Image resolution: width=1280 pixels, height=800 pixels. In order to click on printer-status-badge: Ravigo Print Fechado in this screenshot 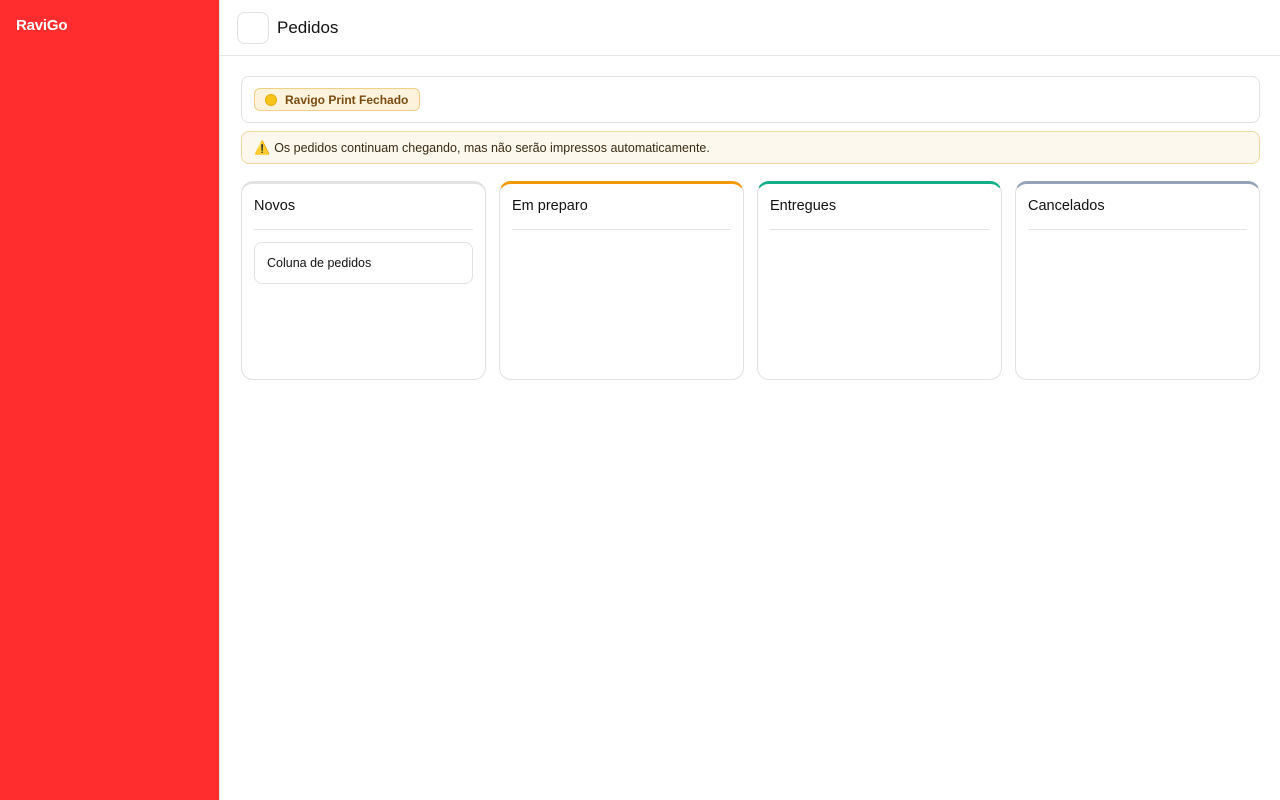, I will do `click(337, 99)`.